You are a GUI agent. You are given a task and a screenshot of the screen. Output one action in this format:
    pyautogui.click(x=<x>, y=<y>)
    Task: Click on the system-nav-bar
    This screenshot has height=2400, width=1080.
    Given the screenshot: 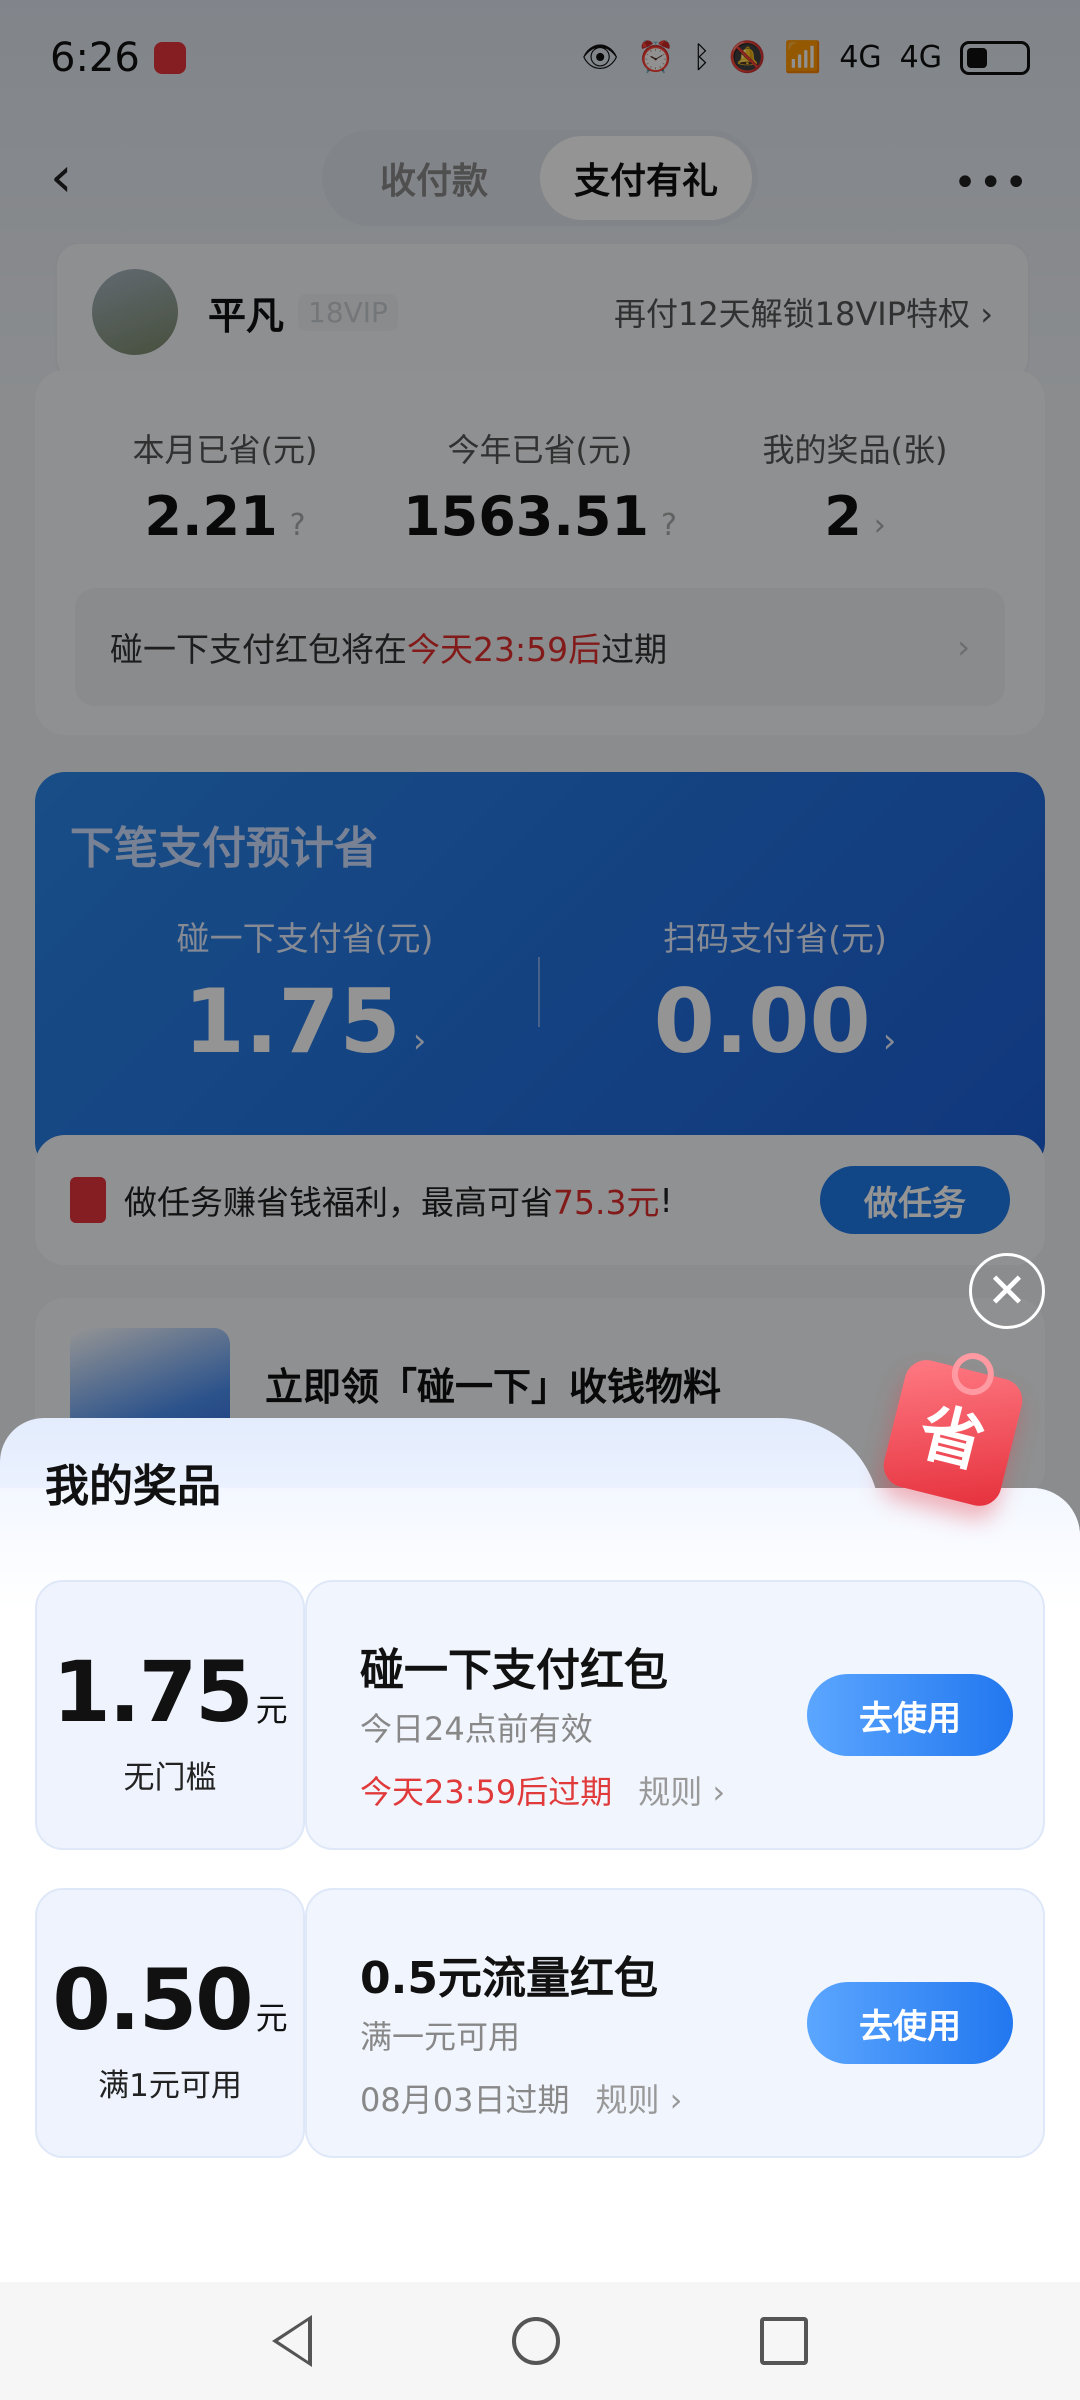 What is the action you would take?
    pyautogui.click(x=540, y=2341)
    